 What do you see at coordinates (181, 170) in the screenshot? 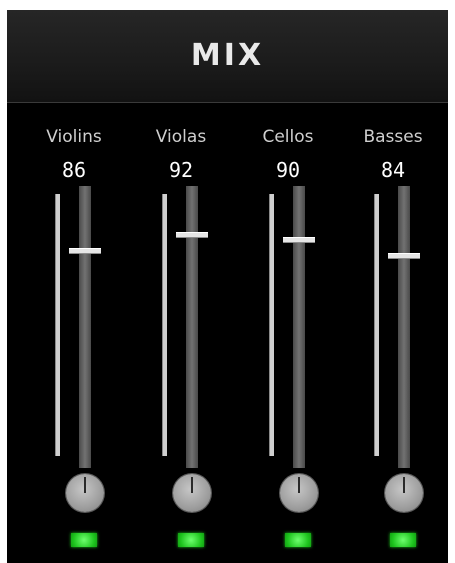
I see `channel-value: 92` at bounding box center [181, 170].